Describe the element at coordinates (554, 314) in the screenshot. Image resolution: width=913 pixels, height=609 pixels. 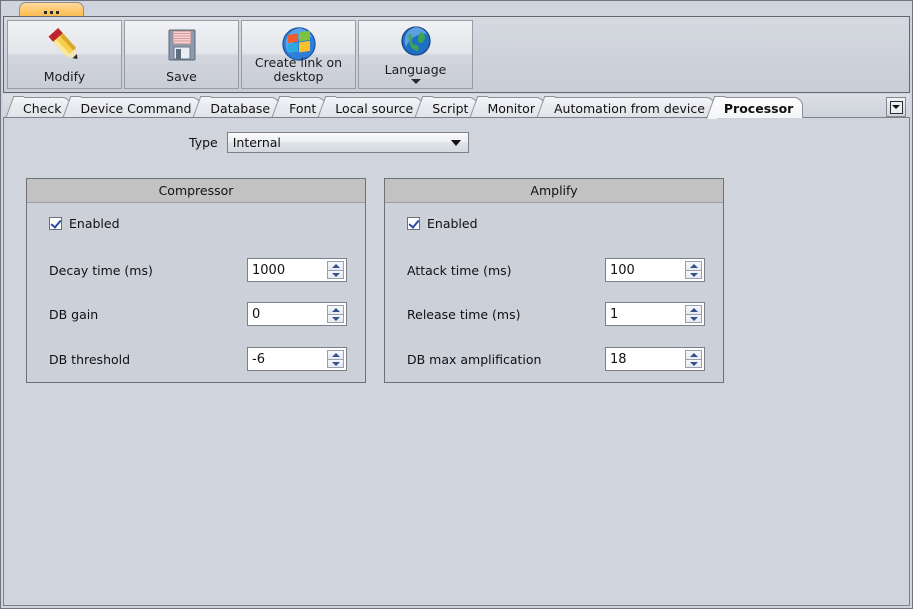
I see `release-time-row: Release time (ms) 1` at that location.